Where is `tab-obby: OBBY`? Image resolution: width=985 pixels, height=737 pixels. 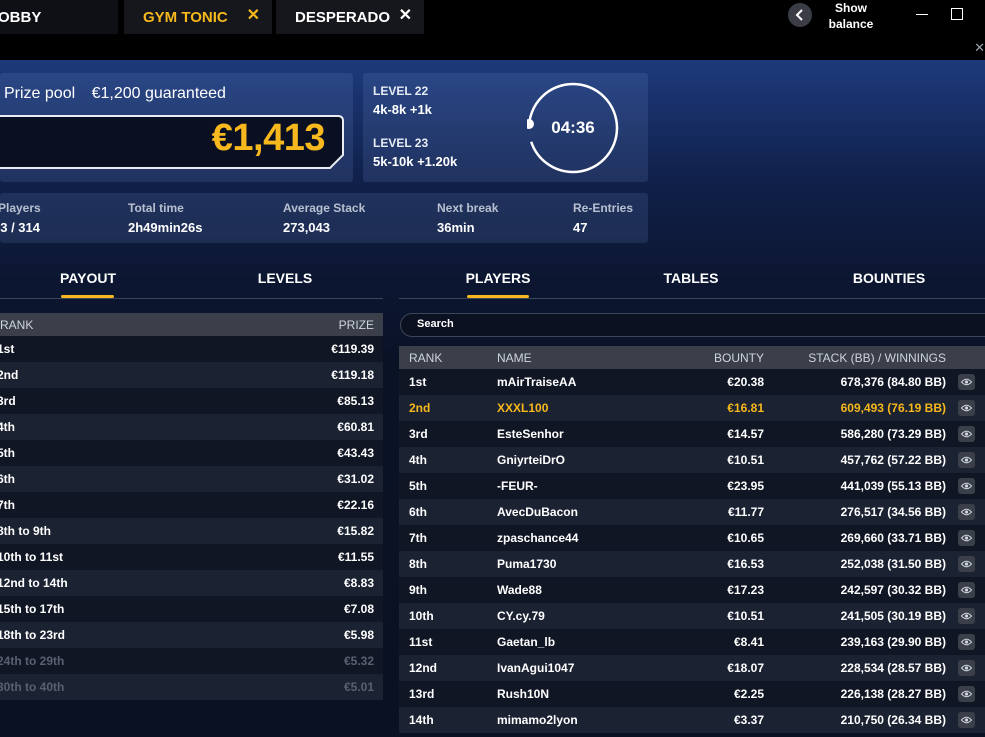 tab-obby: OBBY is located at coordinates (59, 17).